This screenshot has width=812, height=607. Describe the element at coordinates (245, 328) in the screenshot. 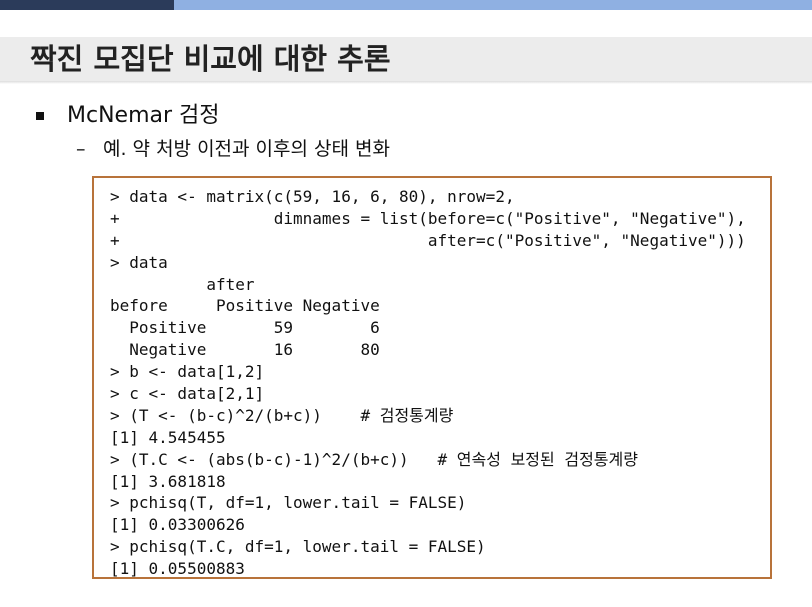

I see `code-line: Positive 59 6` at that location.